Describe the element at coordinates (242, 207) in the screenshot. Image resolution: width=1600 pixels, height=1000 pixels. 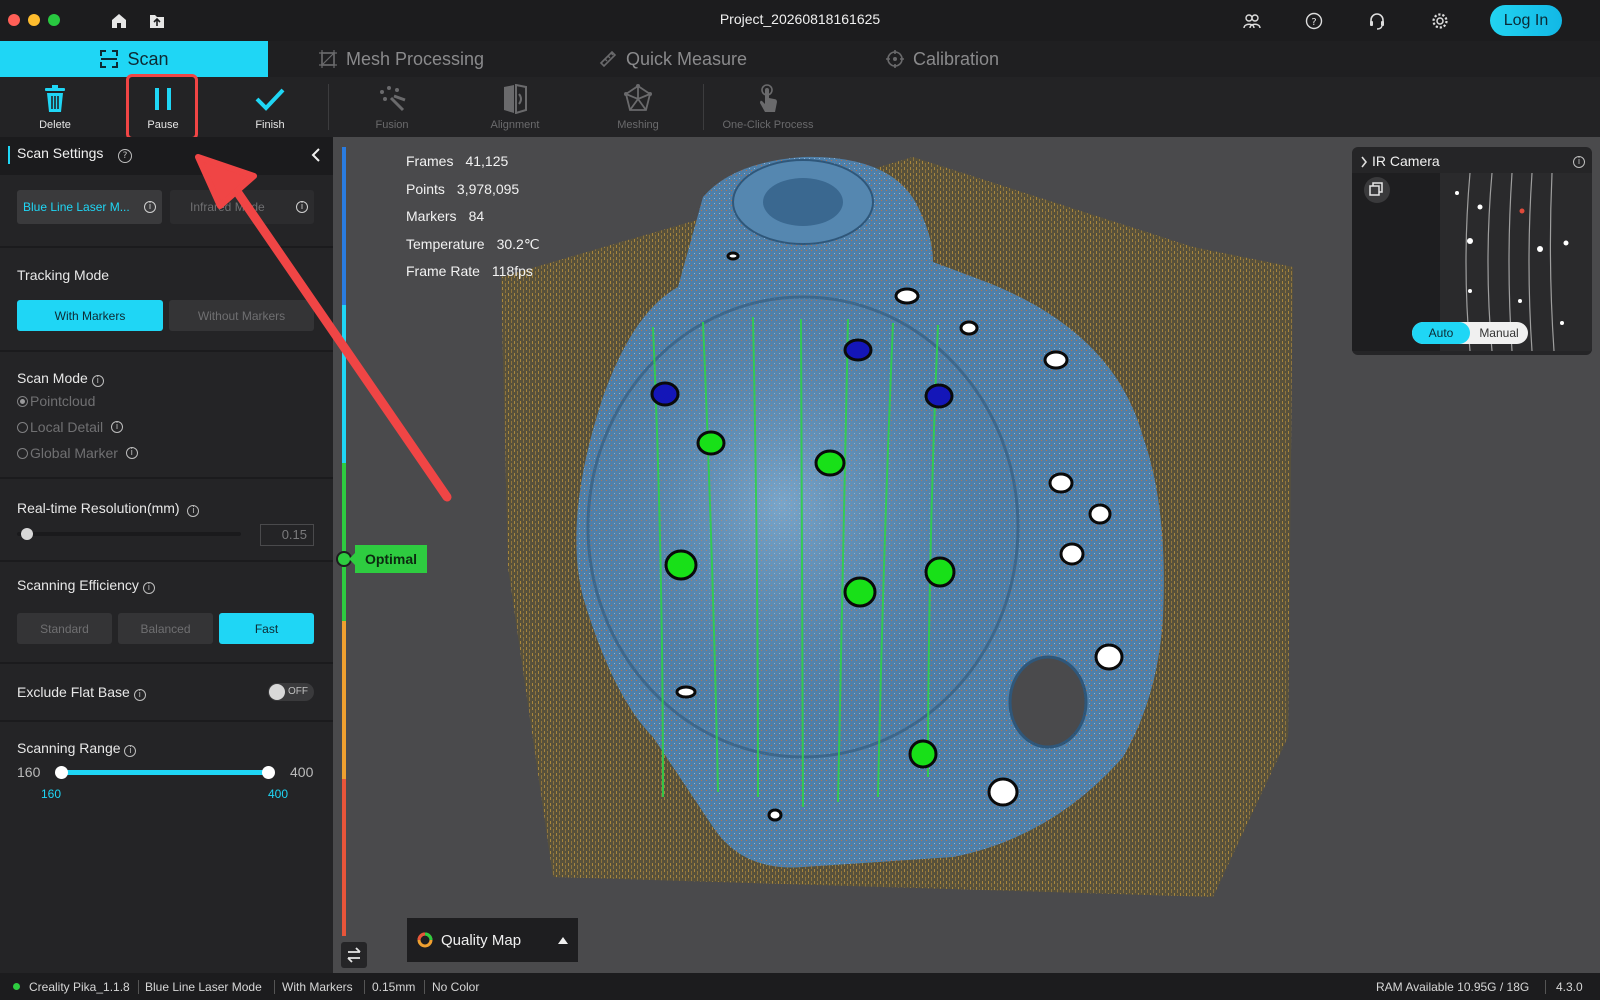
I see `infrared-mode-button: Infrared Mode i` at that location.